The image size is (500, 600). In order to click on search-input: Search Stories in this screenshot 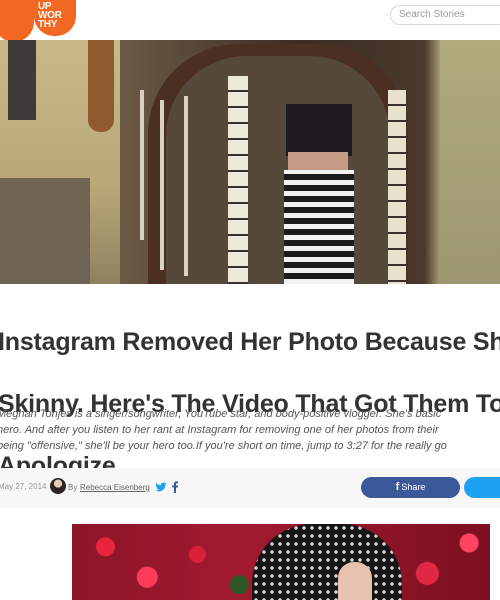, I will do `click(445, 15)`.